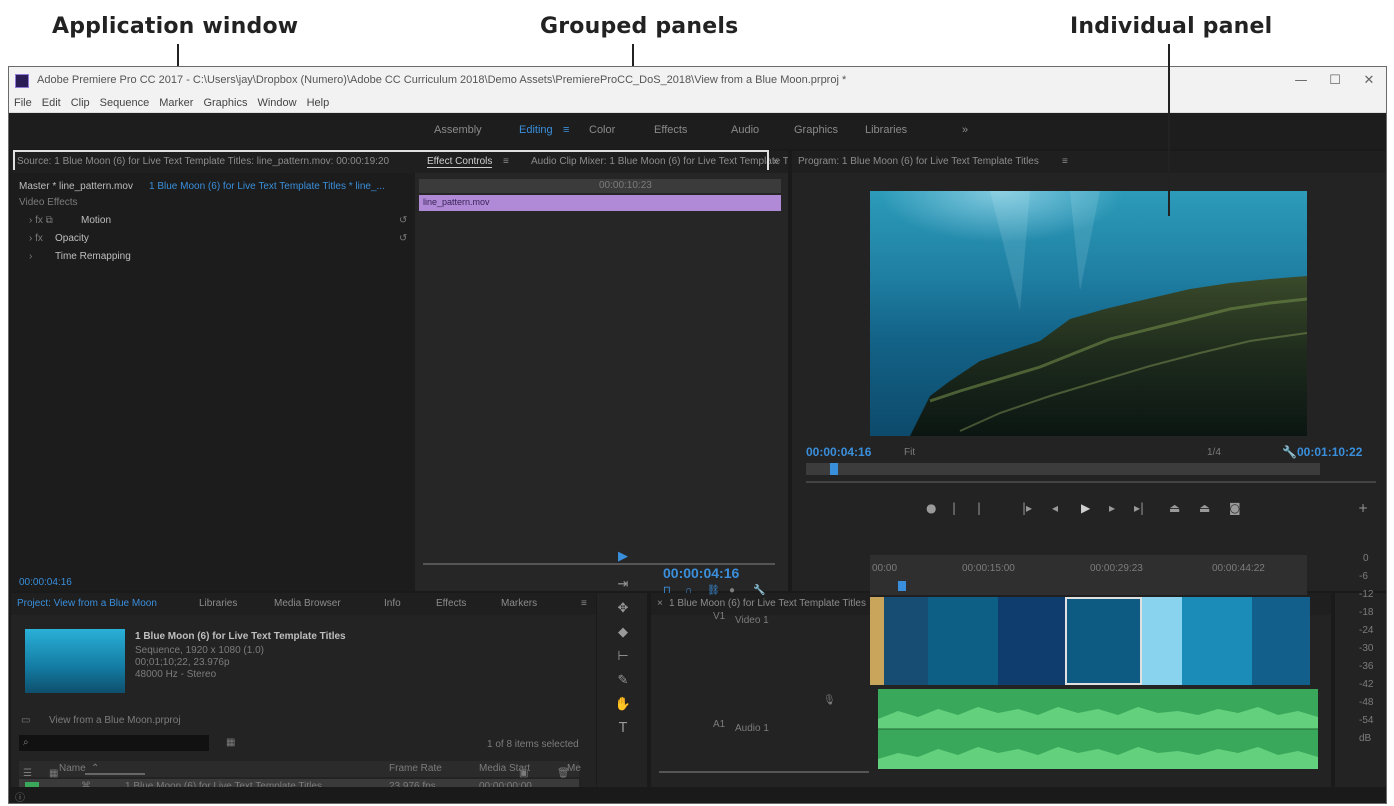 Image resolution: width=1394 pixels, height=806 pixels. Describe the element at coordinates (829, 700) in the screenshot. I see `mic-icon: 🎙` at that location.